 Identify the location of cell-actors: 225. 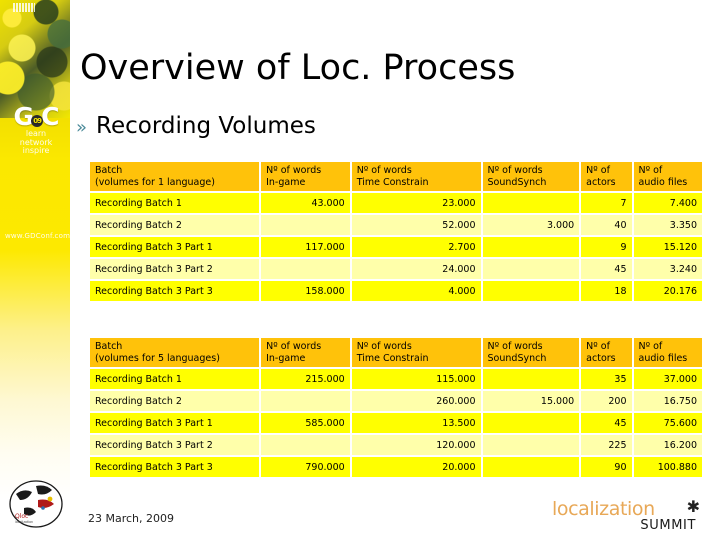
(606, 445).